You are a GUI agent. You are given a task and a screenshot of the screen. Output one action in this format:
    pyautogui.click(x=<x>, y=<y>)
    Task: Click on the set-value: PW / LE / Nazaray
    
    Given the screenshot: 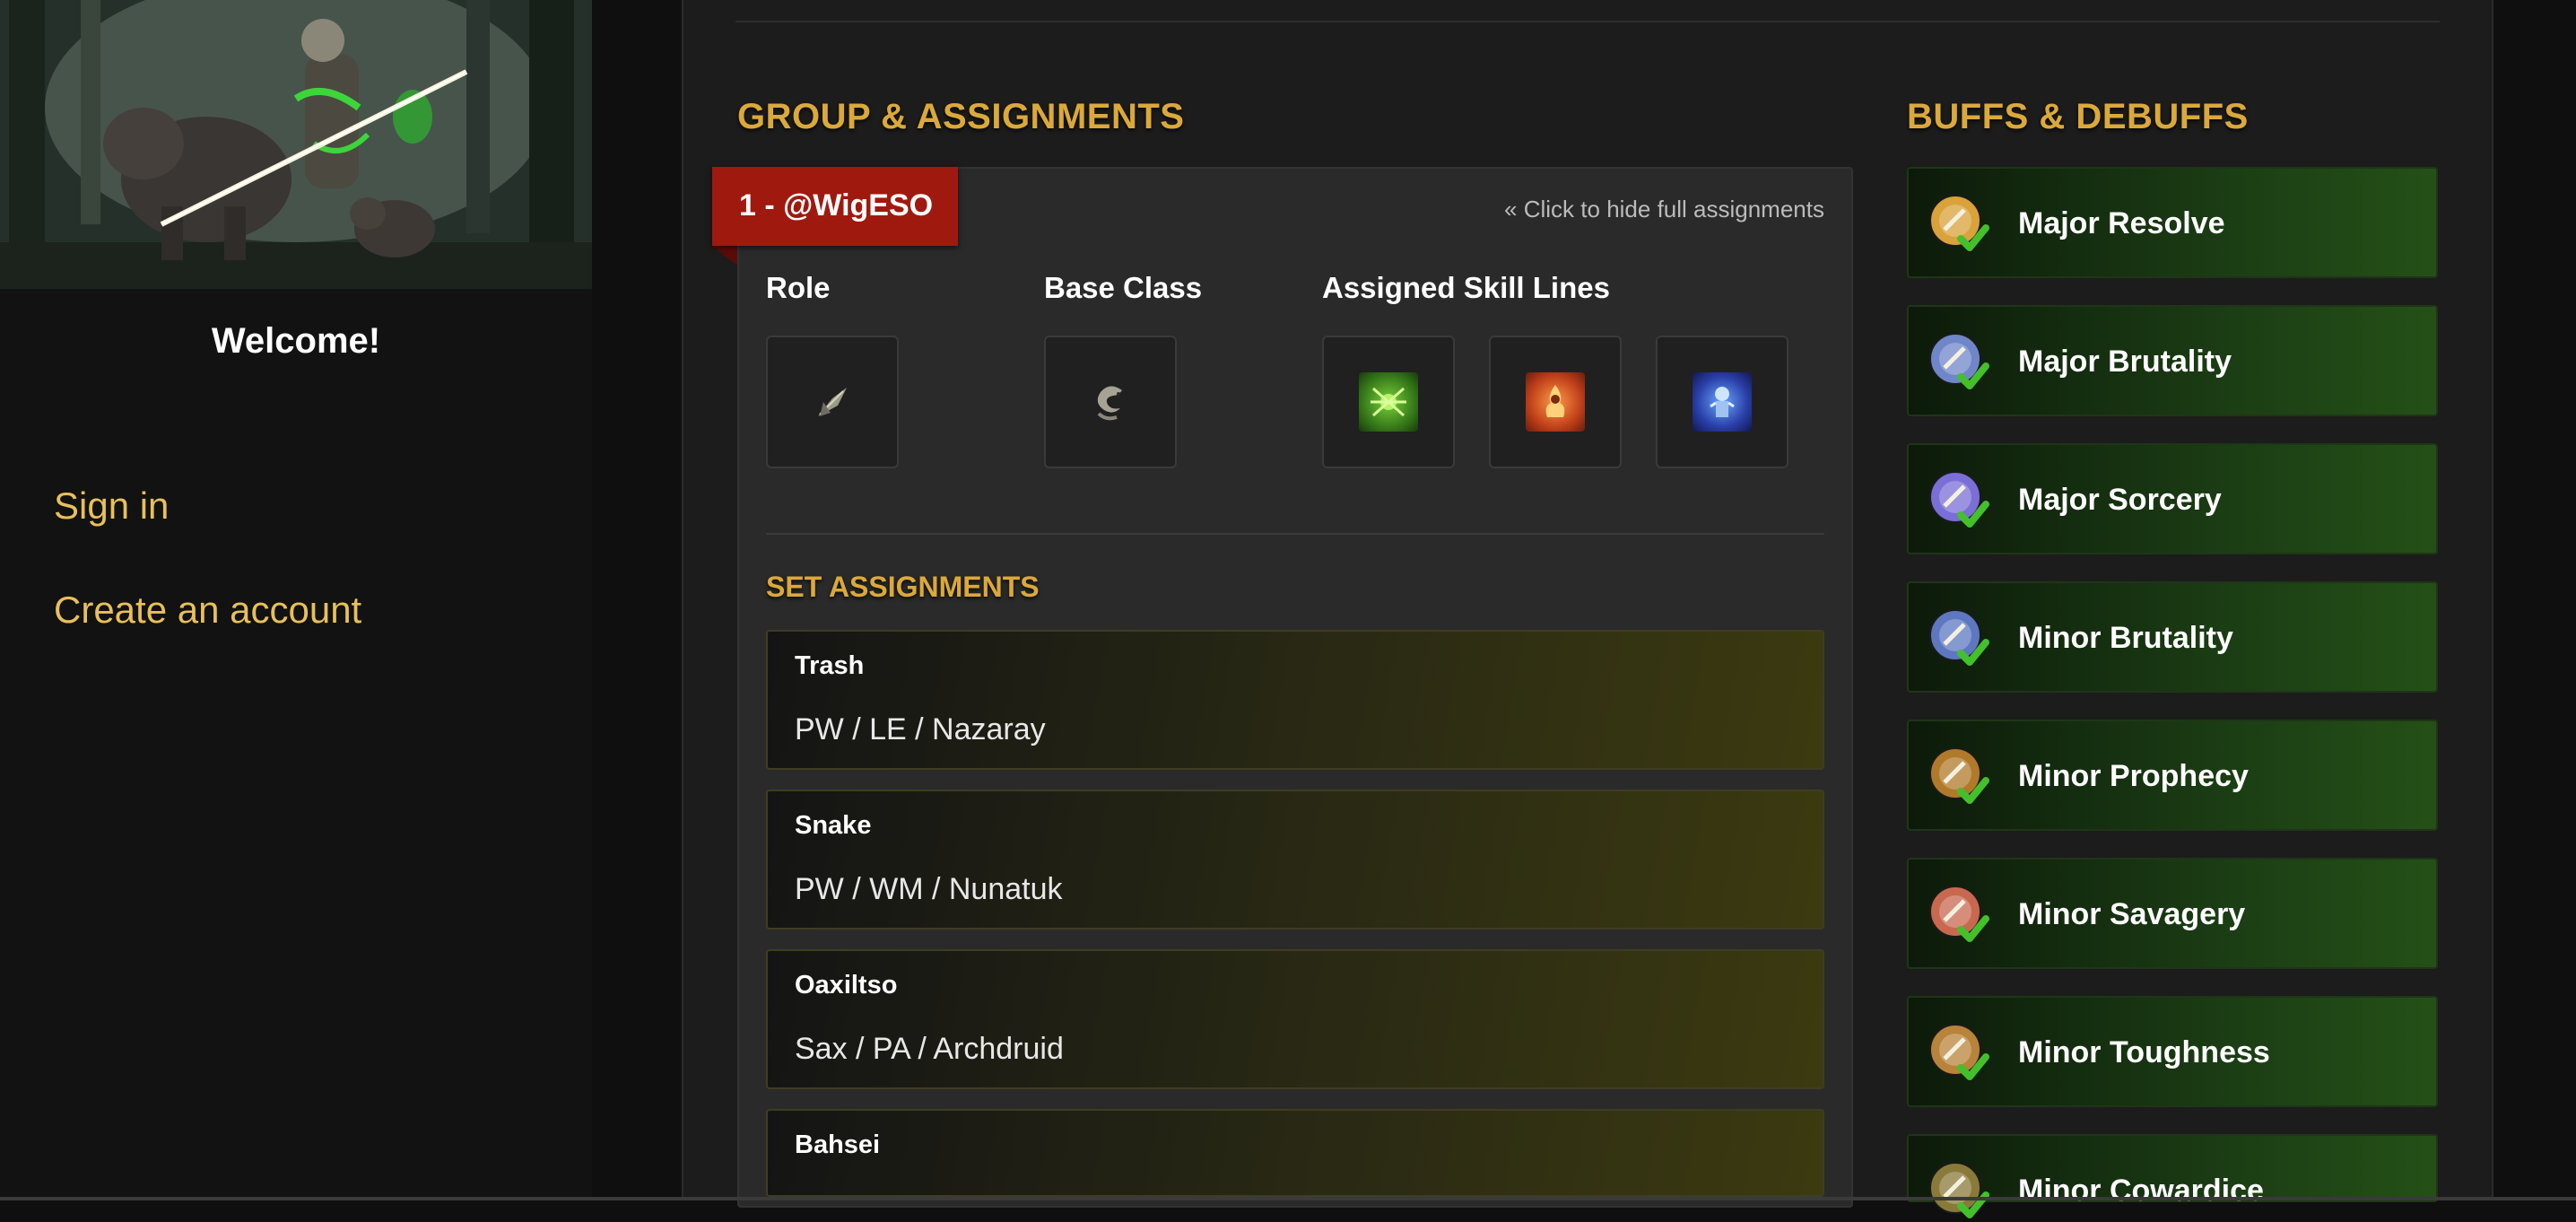 What is the action you would take?
    pyautogui.click(x=920, y=729)
    